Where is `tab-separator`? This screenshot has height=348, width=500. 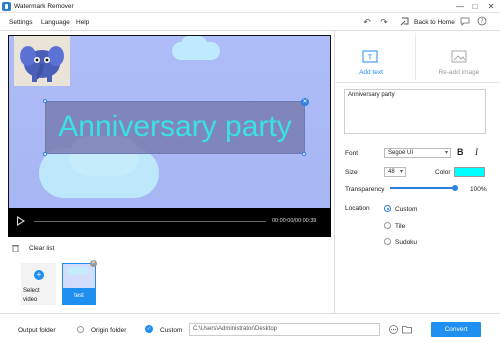 tab-separator is located at coordinates (415, 56).